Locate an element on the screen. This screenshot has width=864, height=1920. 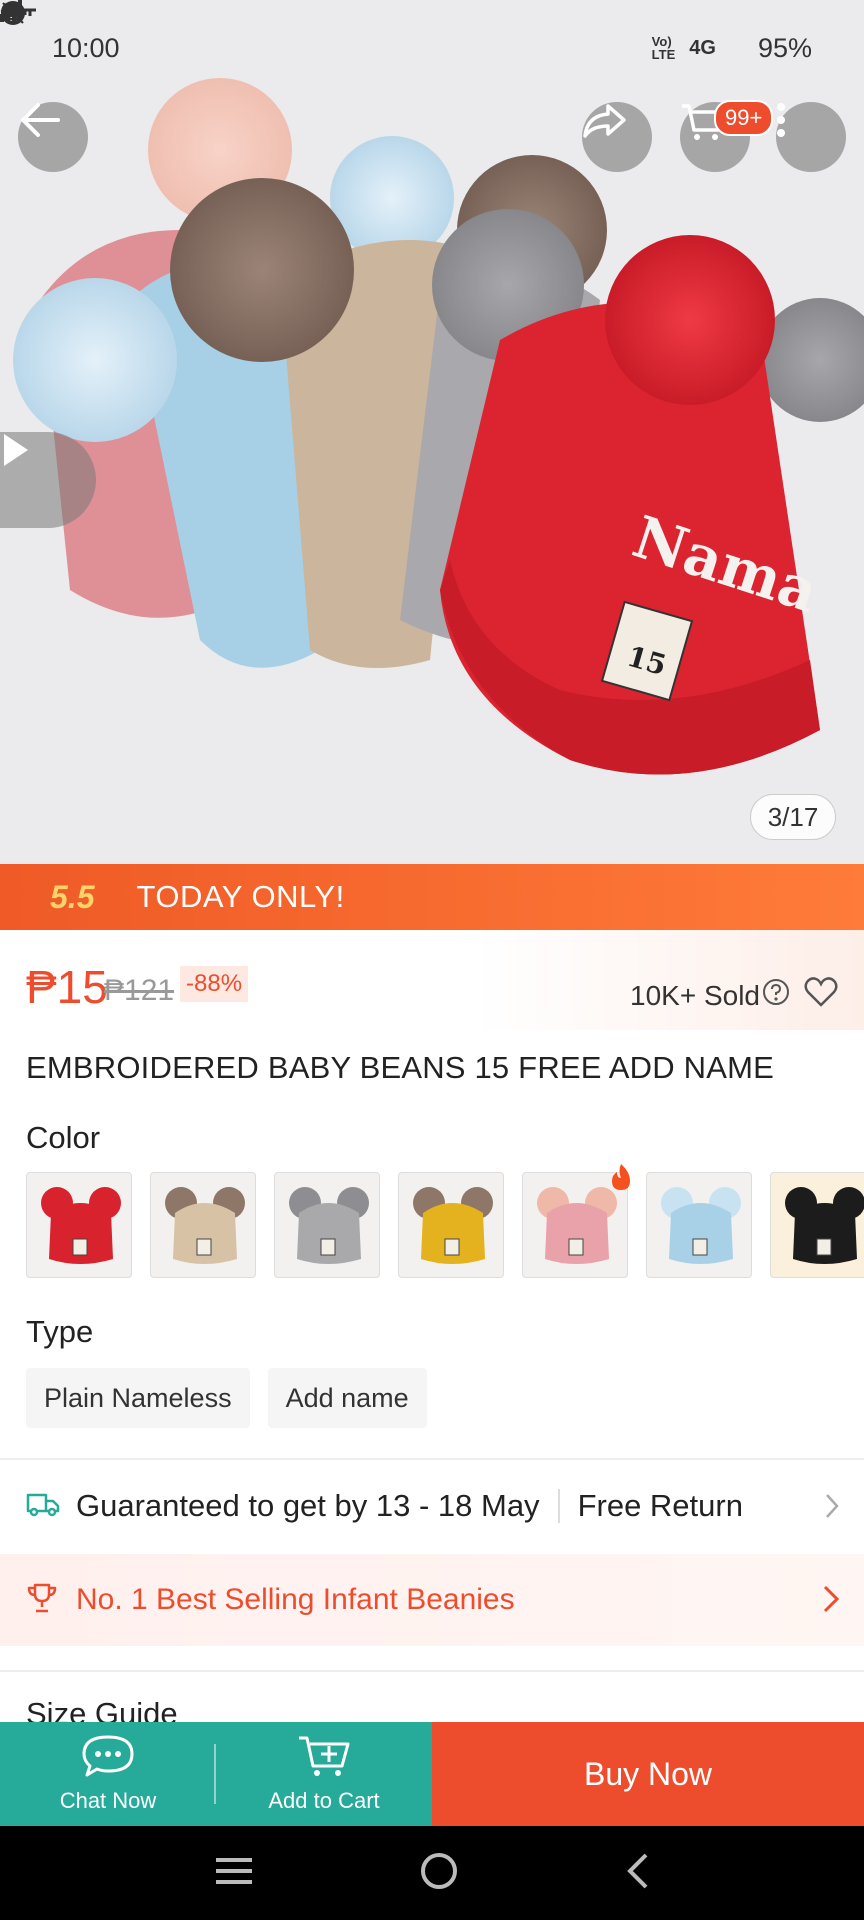
add-to-cart-button: Add to Cart is located at coordinates (324, 1774).